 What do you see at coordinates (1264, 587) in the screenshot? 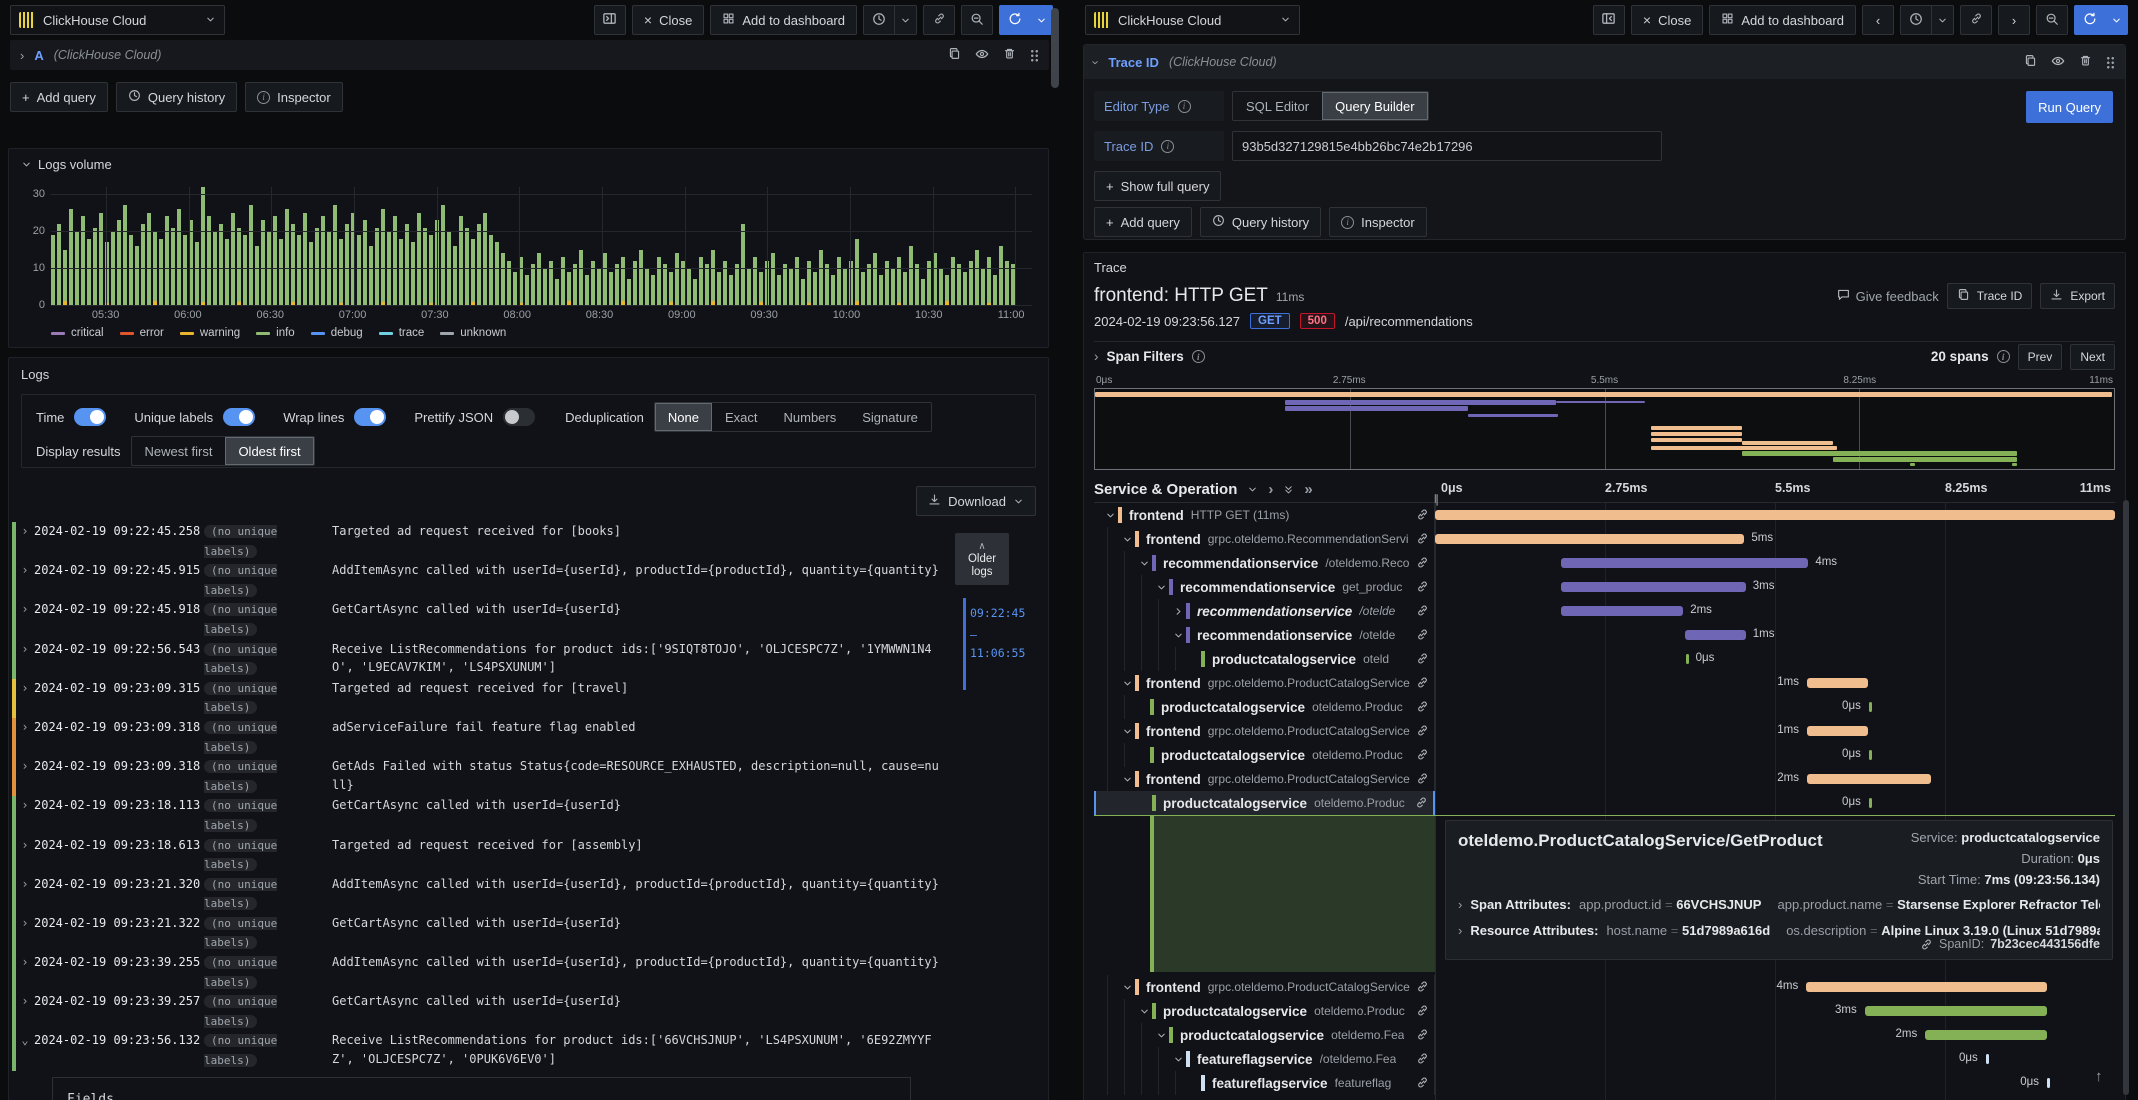
I see `span-name-cell: recommendationservice get_produc` at bounding box center [1264, 587].